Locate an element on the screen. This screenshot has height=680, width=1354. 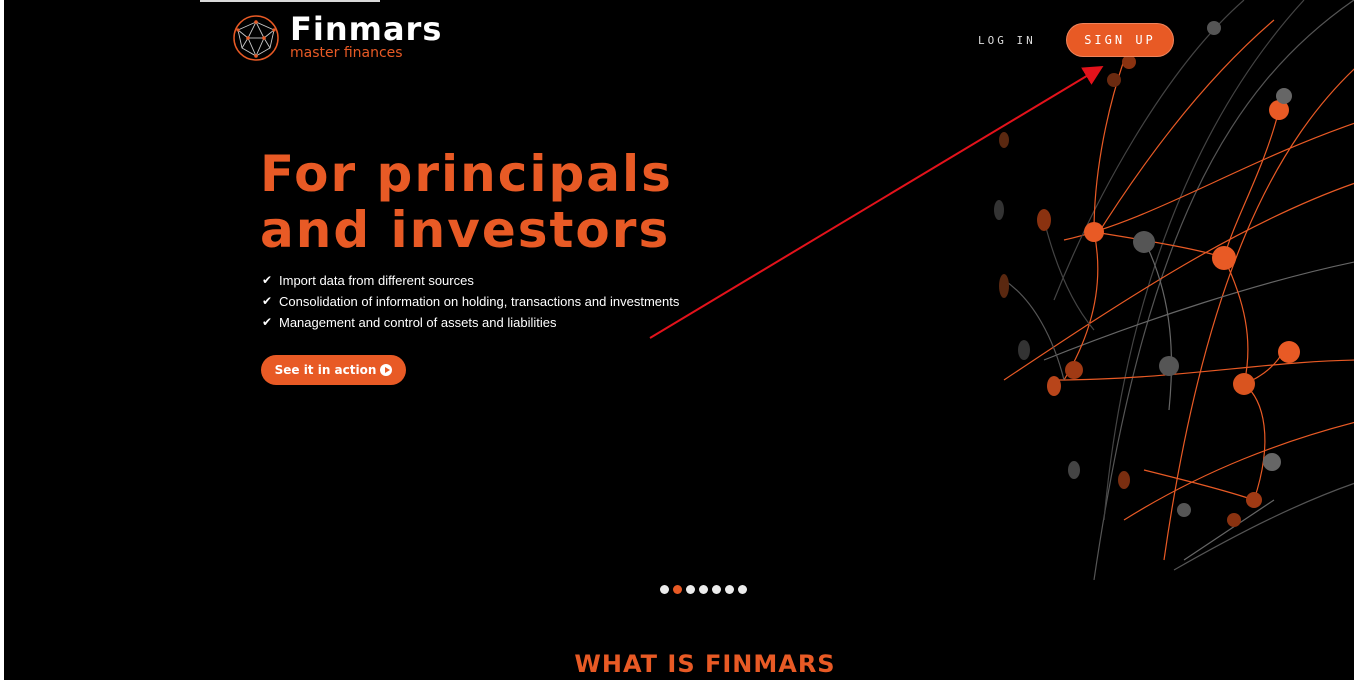
signup-button: SIGN UP is located at coordinates (1120, 40).